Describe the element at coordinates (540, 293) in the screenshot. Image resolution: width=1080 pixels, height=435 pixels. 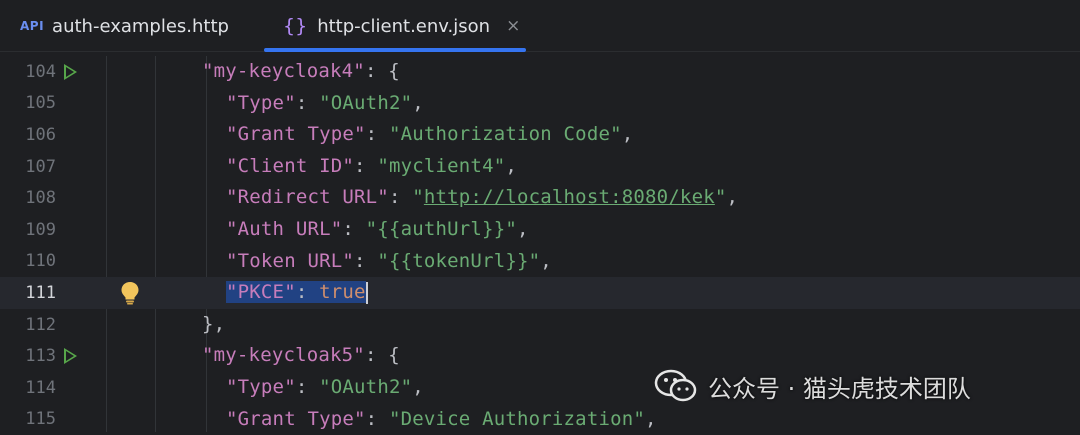
I see `code-line-current: 111 "PKCE": true` at that location.